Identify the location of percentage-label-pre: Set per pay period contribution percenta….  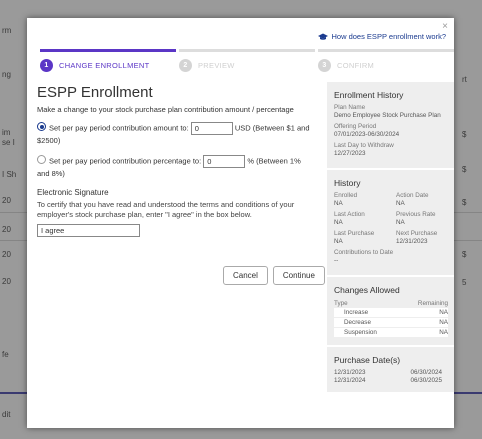
(125, 161).